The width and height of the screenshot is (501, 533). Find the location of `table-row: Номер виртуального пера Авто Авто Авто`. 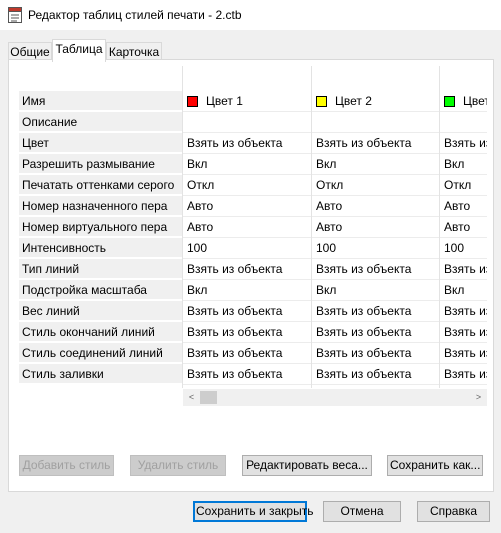

table-row: Номер виртуального пера Авто Авто Авто is located at coordinates (253, 227).